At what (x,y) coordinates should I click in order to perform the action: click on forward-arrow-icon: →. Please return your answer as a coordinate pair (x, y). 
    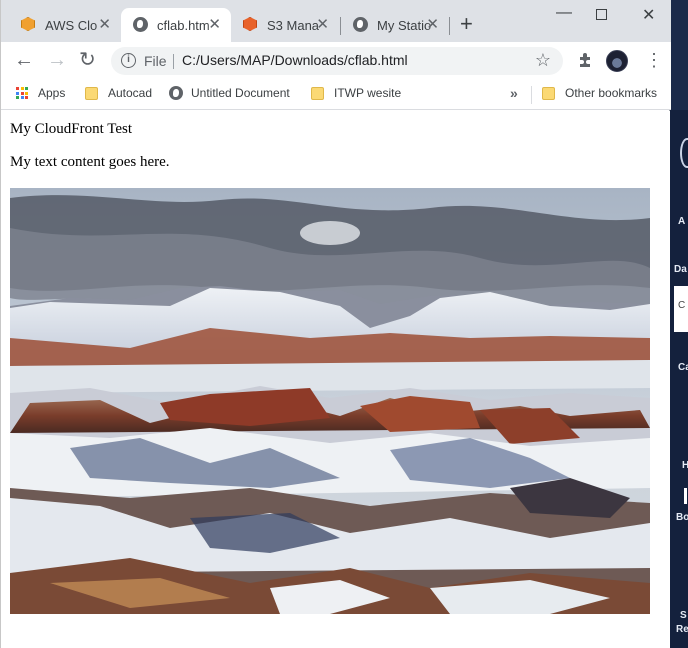
    Looking at the image, I should click on (57, 60).